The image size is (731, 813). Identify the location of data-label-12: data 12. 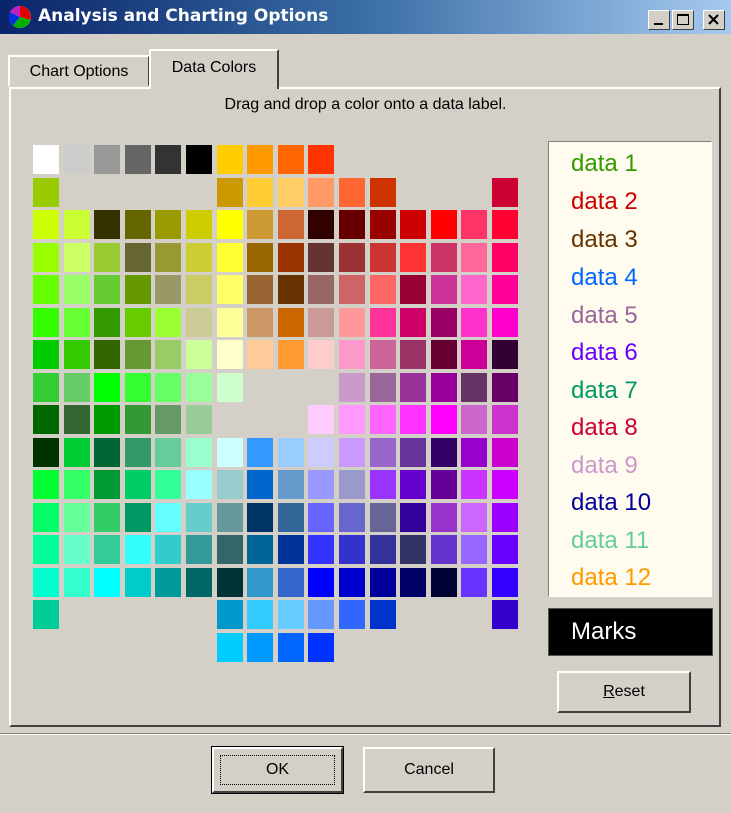
(611, 578).